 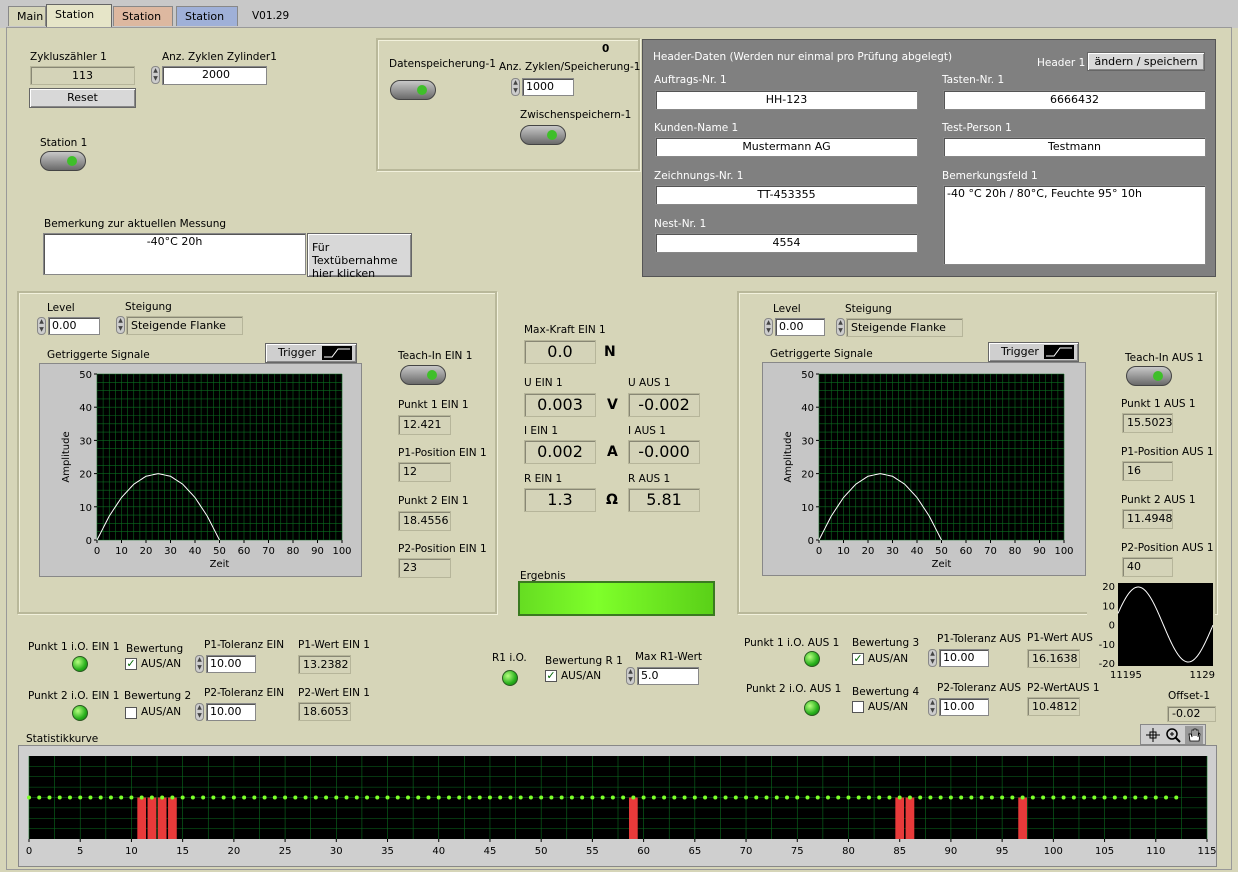 What do you see at coordinates (543, 135) in the screenshot?
I see `buffer-toggle` at bounding box center [543, 135].